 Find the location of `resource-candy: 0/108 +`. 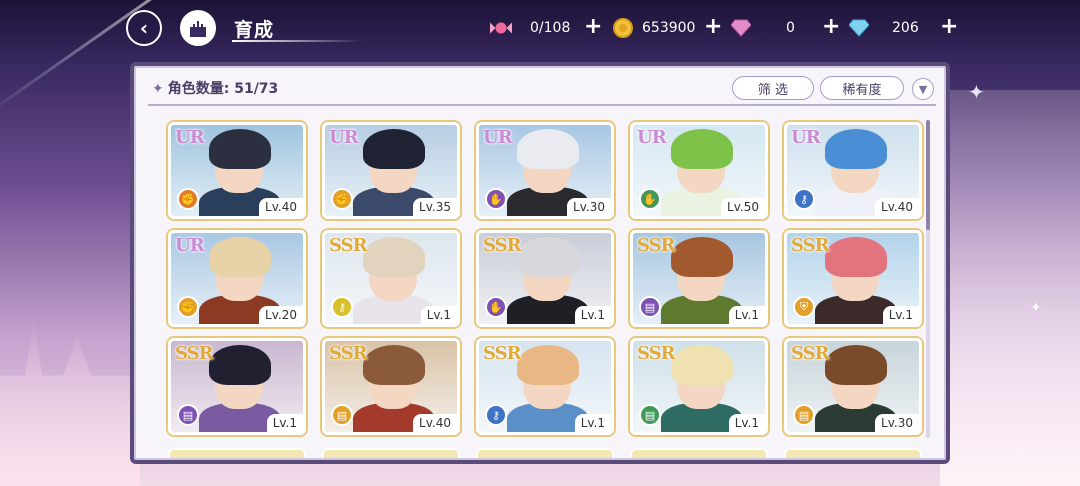

resource-candy: 0/108 + is located at coordinates (546, 27).